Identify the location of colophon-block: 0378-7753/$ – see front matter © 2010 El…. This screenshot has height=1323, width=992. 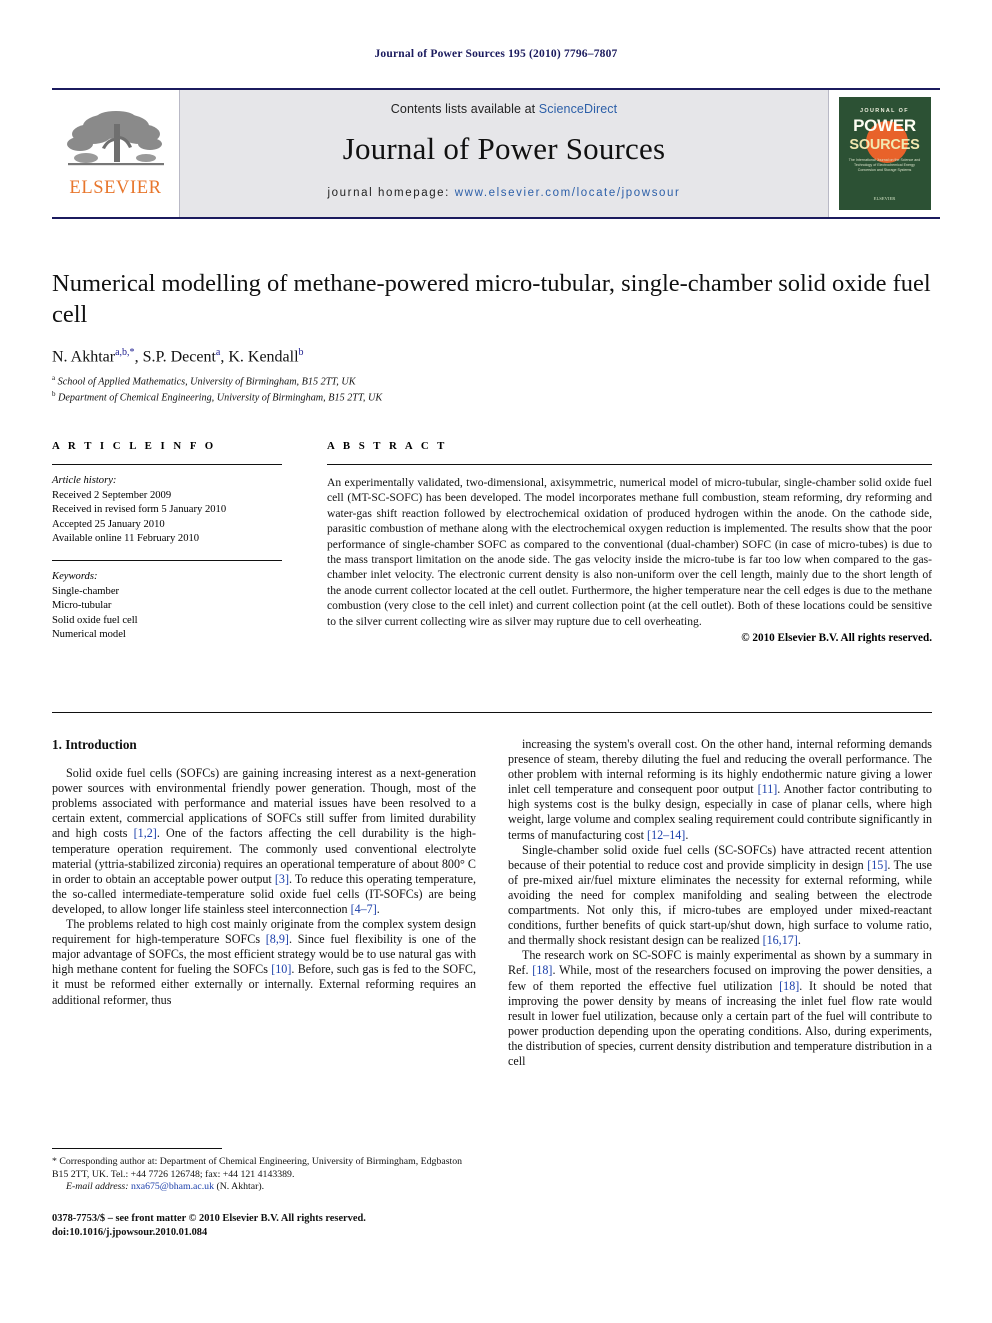
(282, 1226).